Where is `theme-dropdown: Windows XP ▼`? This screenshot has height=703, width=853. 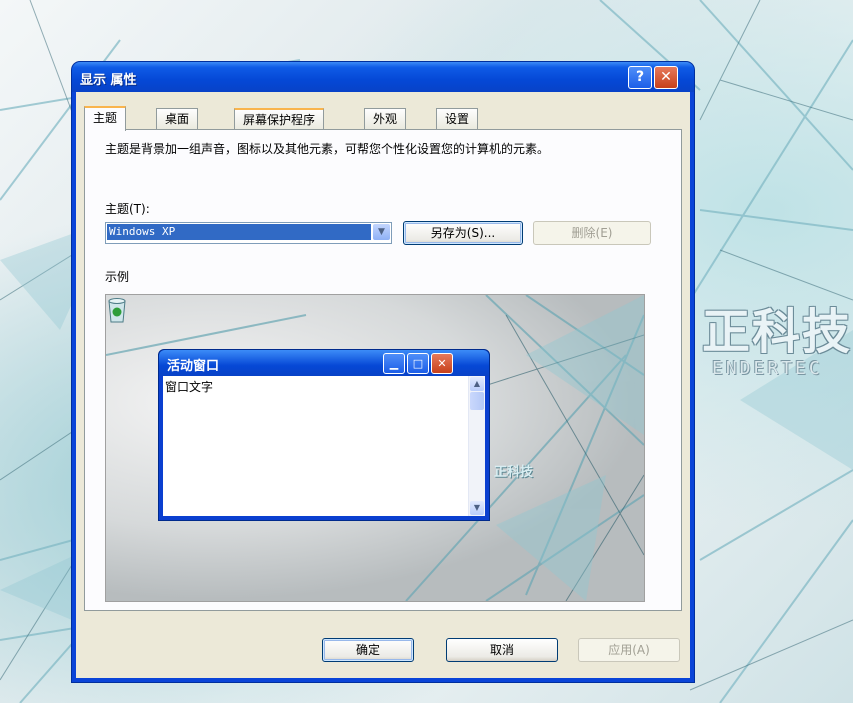 theme-dropdown: Windows XP ▼ is located at coordinates (248, 233).